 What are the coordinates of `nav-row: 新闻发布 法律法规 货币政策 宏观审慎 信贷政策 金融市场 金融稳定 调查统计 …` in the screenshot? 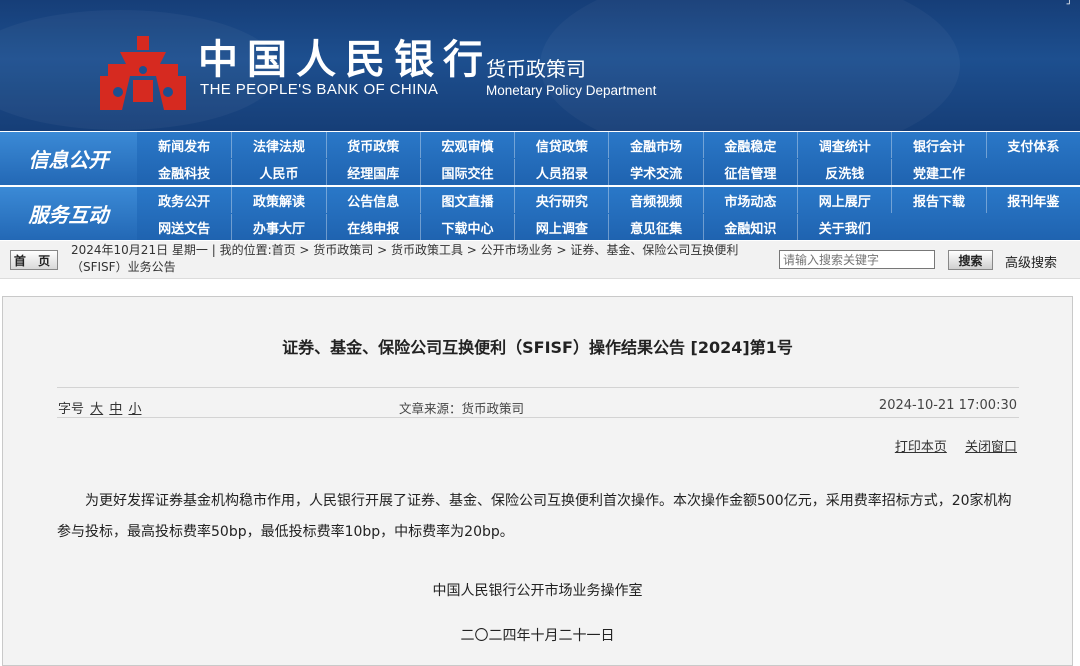 It's located at (608, 145).